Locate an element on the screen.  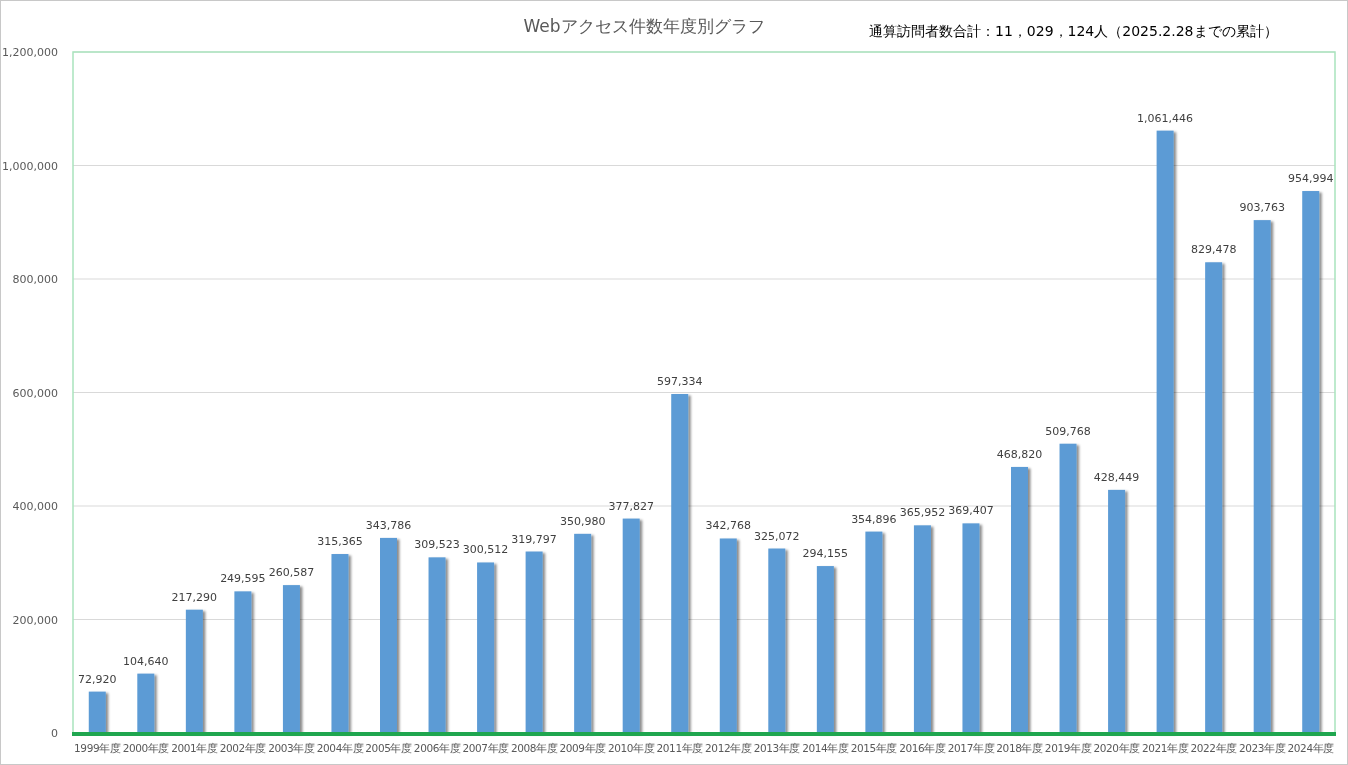
x-tick-label: 2016年度 is located at coordinates (922, 748).